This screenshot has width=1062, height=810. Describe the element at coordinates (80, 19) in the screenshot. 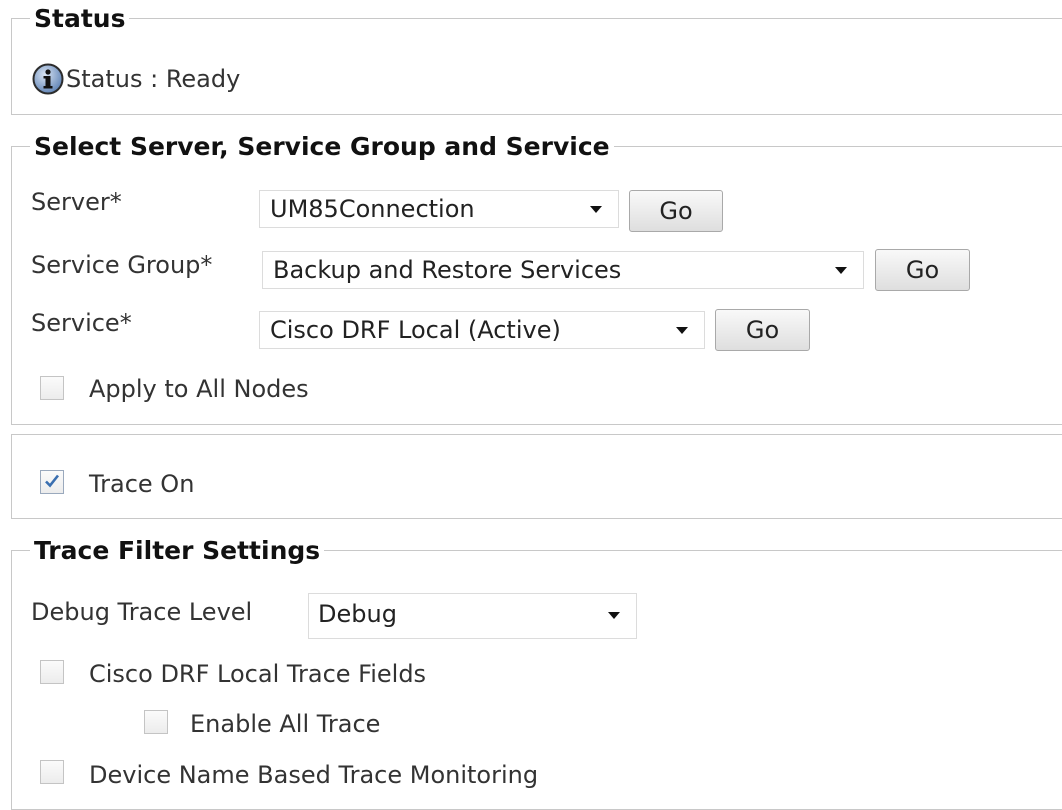

I see `status-legend: Status` at that location.